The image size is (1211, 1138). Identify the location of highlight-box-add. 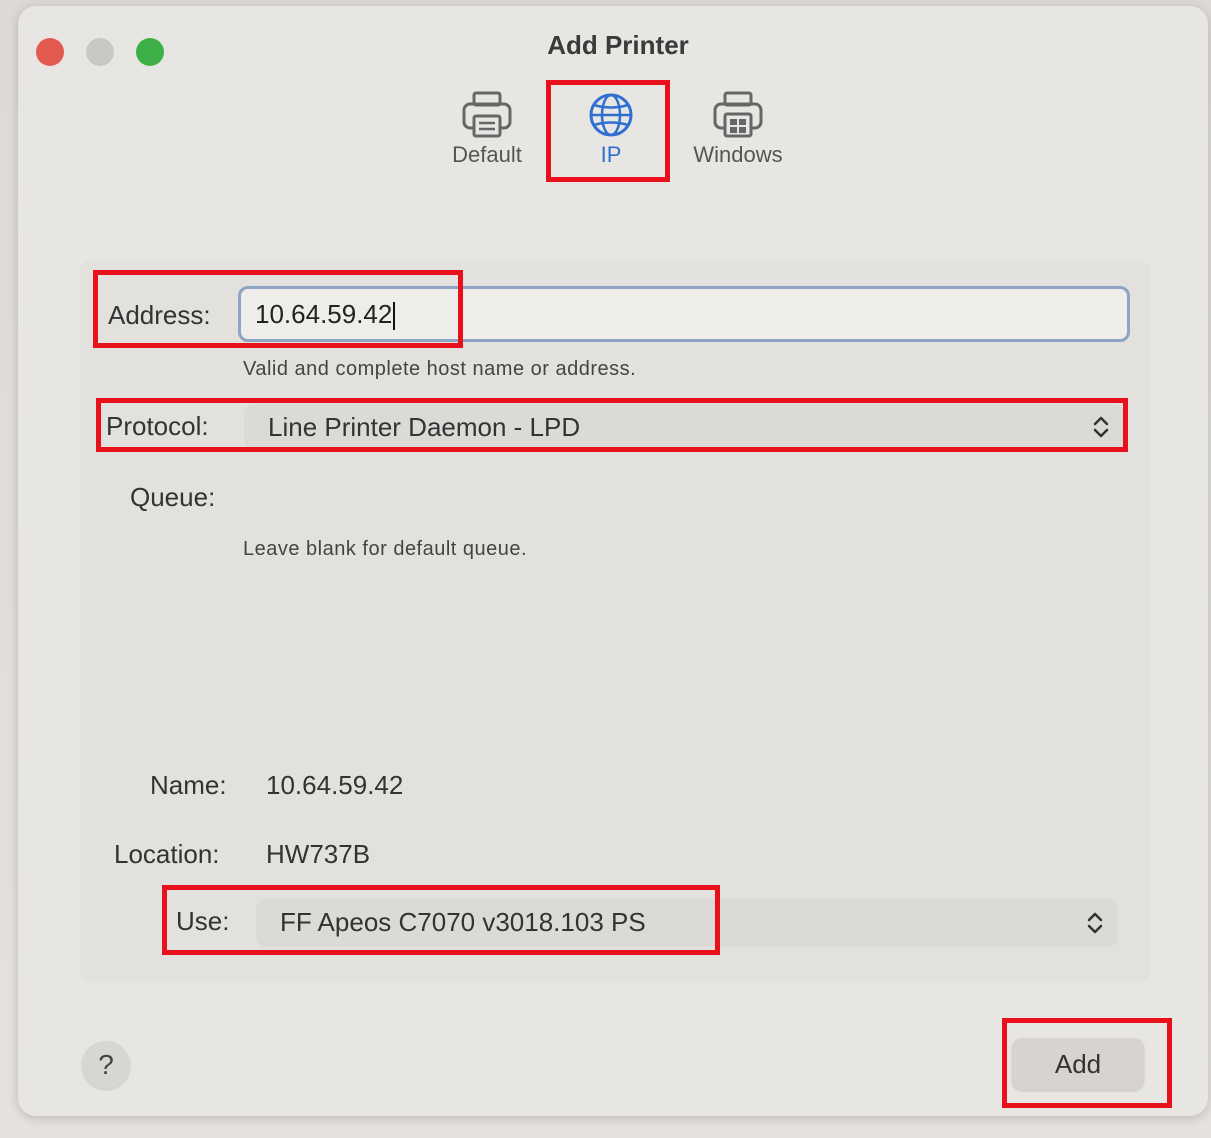
(1087, 1063).